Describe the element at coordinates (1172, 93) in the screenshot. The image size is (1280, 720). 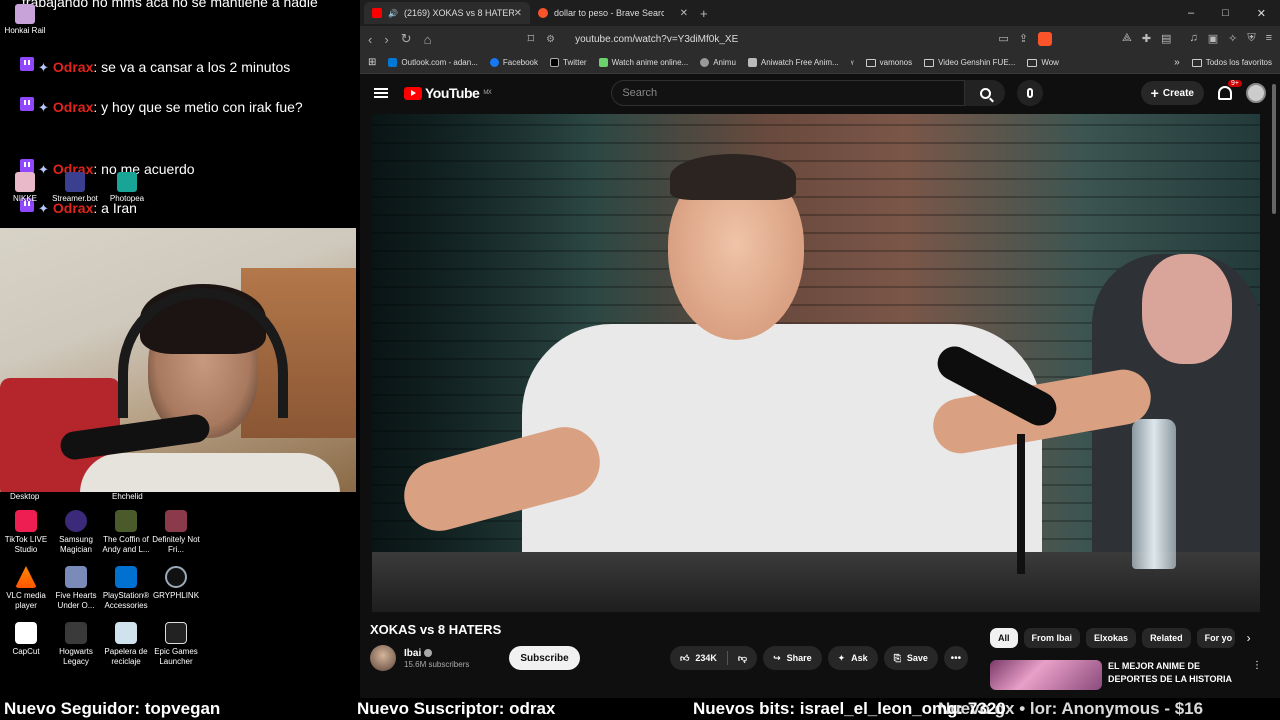
I see `create-button: + Create` at that location.